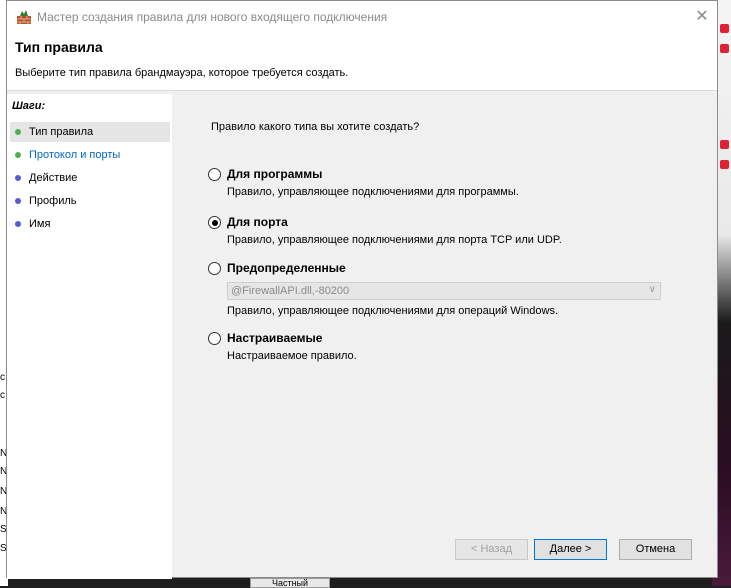  What do you see at coordinates (59, 47) in the screenshot?
I see `page-title: Тип правила` at bounding box center [59, 47].